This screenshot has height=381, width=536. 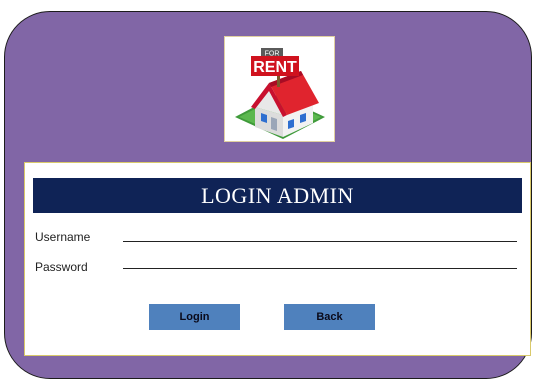 I want to click on sign-top-text: FOR, so click(x=272, y=54).